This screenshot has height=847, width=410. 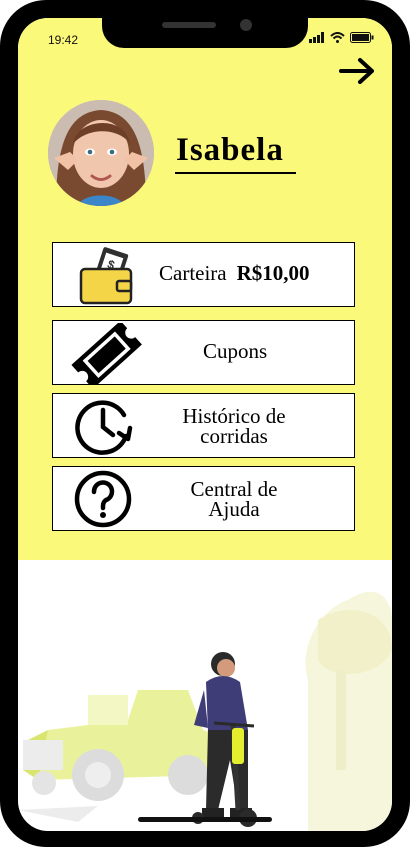 What do you see at coordinates (106, 276) in the screenshot?
I see `wallet-icon: $` at bounding box center [106, 276].